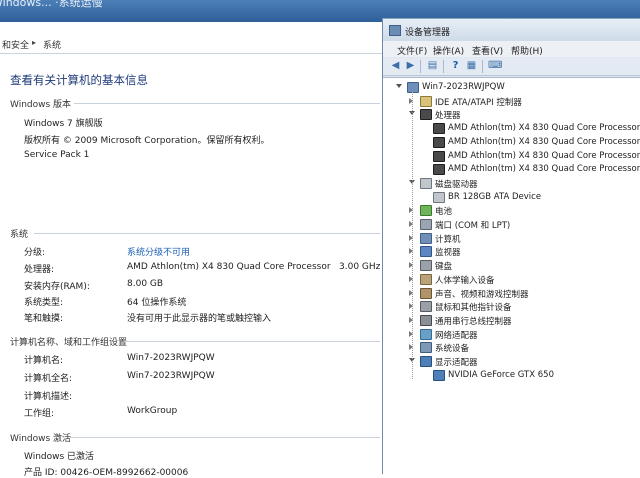  Describe the element at coordinates (455, 66) in the screenshot. I see `help-icon: ?` at that location.